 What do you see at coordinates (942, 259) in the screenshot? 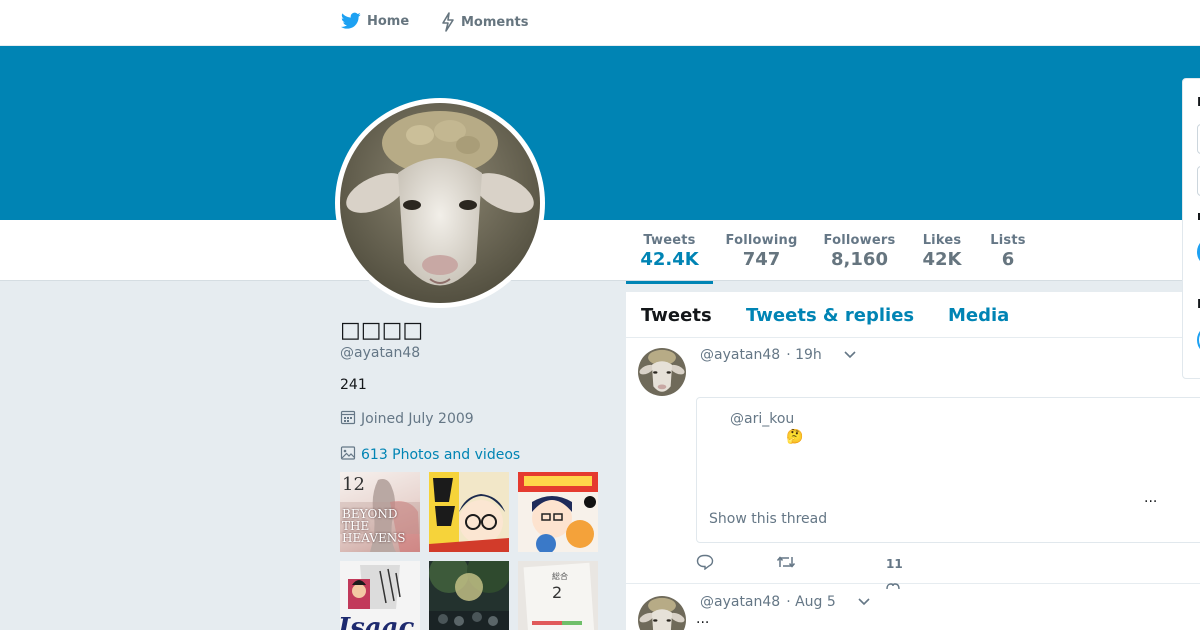
I see `stat-value: 42K` at bounding box center [942, 259].